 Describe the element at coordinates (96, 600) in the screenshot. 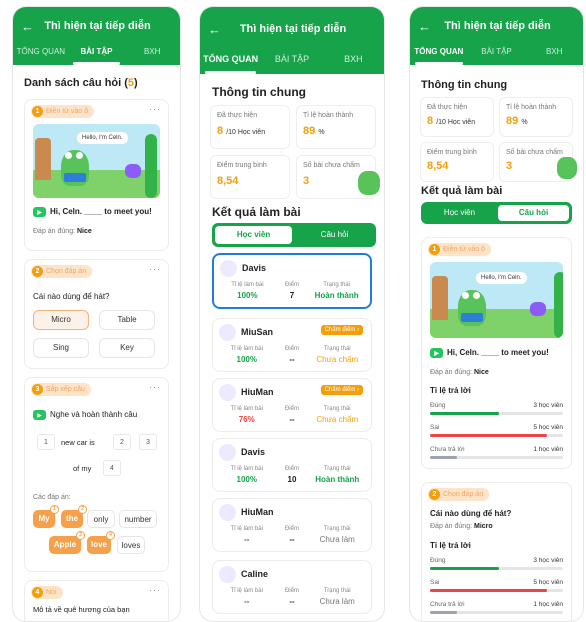

I see `question-card-4: 4 Nói ··· Mô tả về quê hương của bạn` at that location.